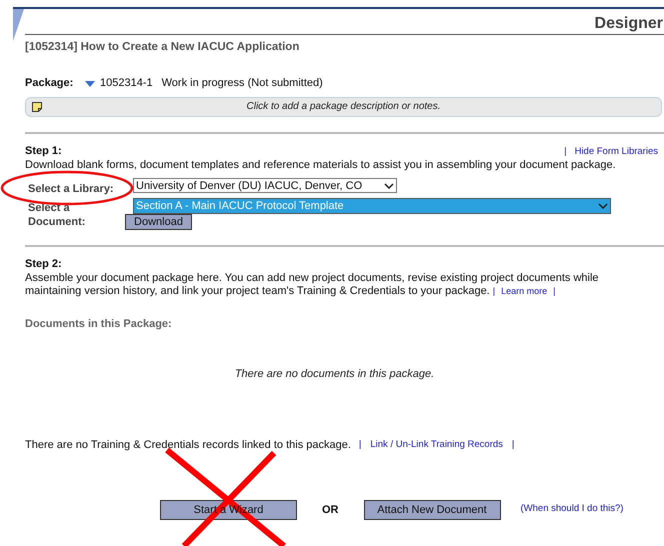  What do you see at coordinates (629, 24) in the screenshot?
I see `page-title: Designer` at bounding box center [629, 24].